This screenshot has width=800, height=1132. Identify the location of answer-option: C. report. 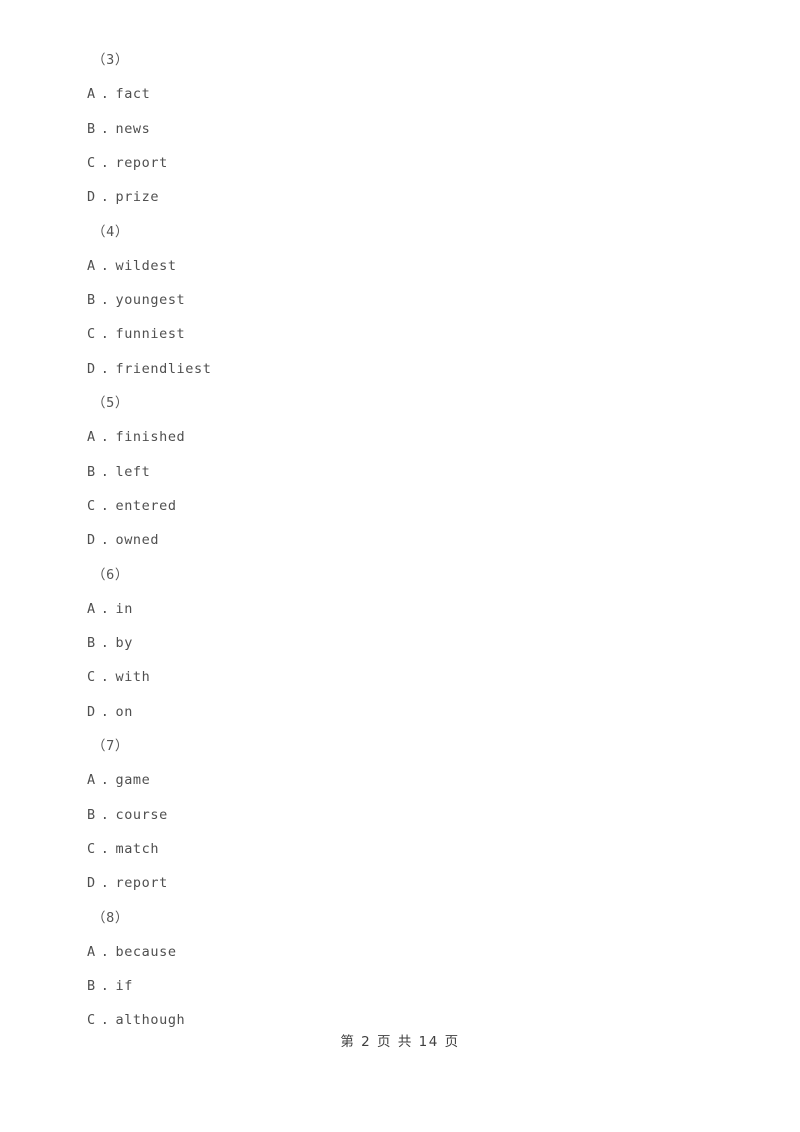
(400, 163).